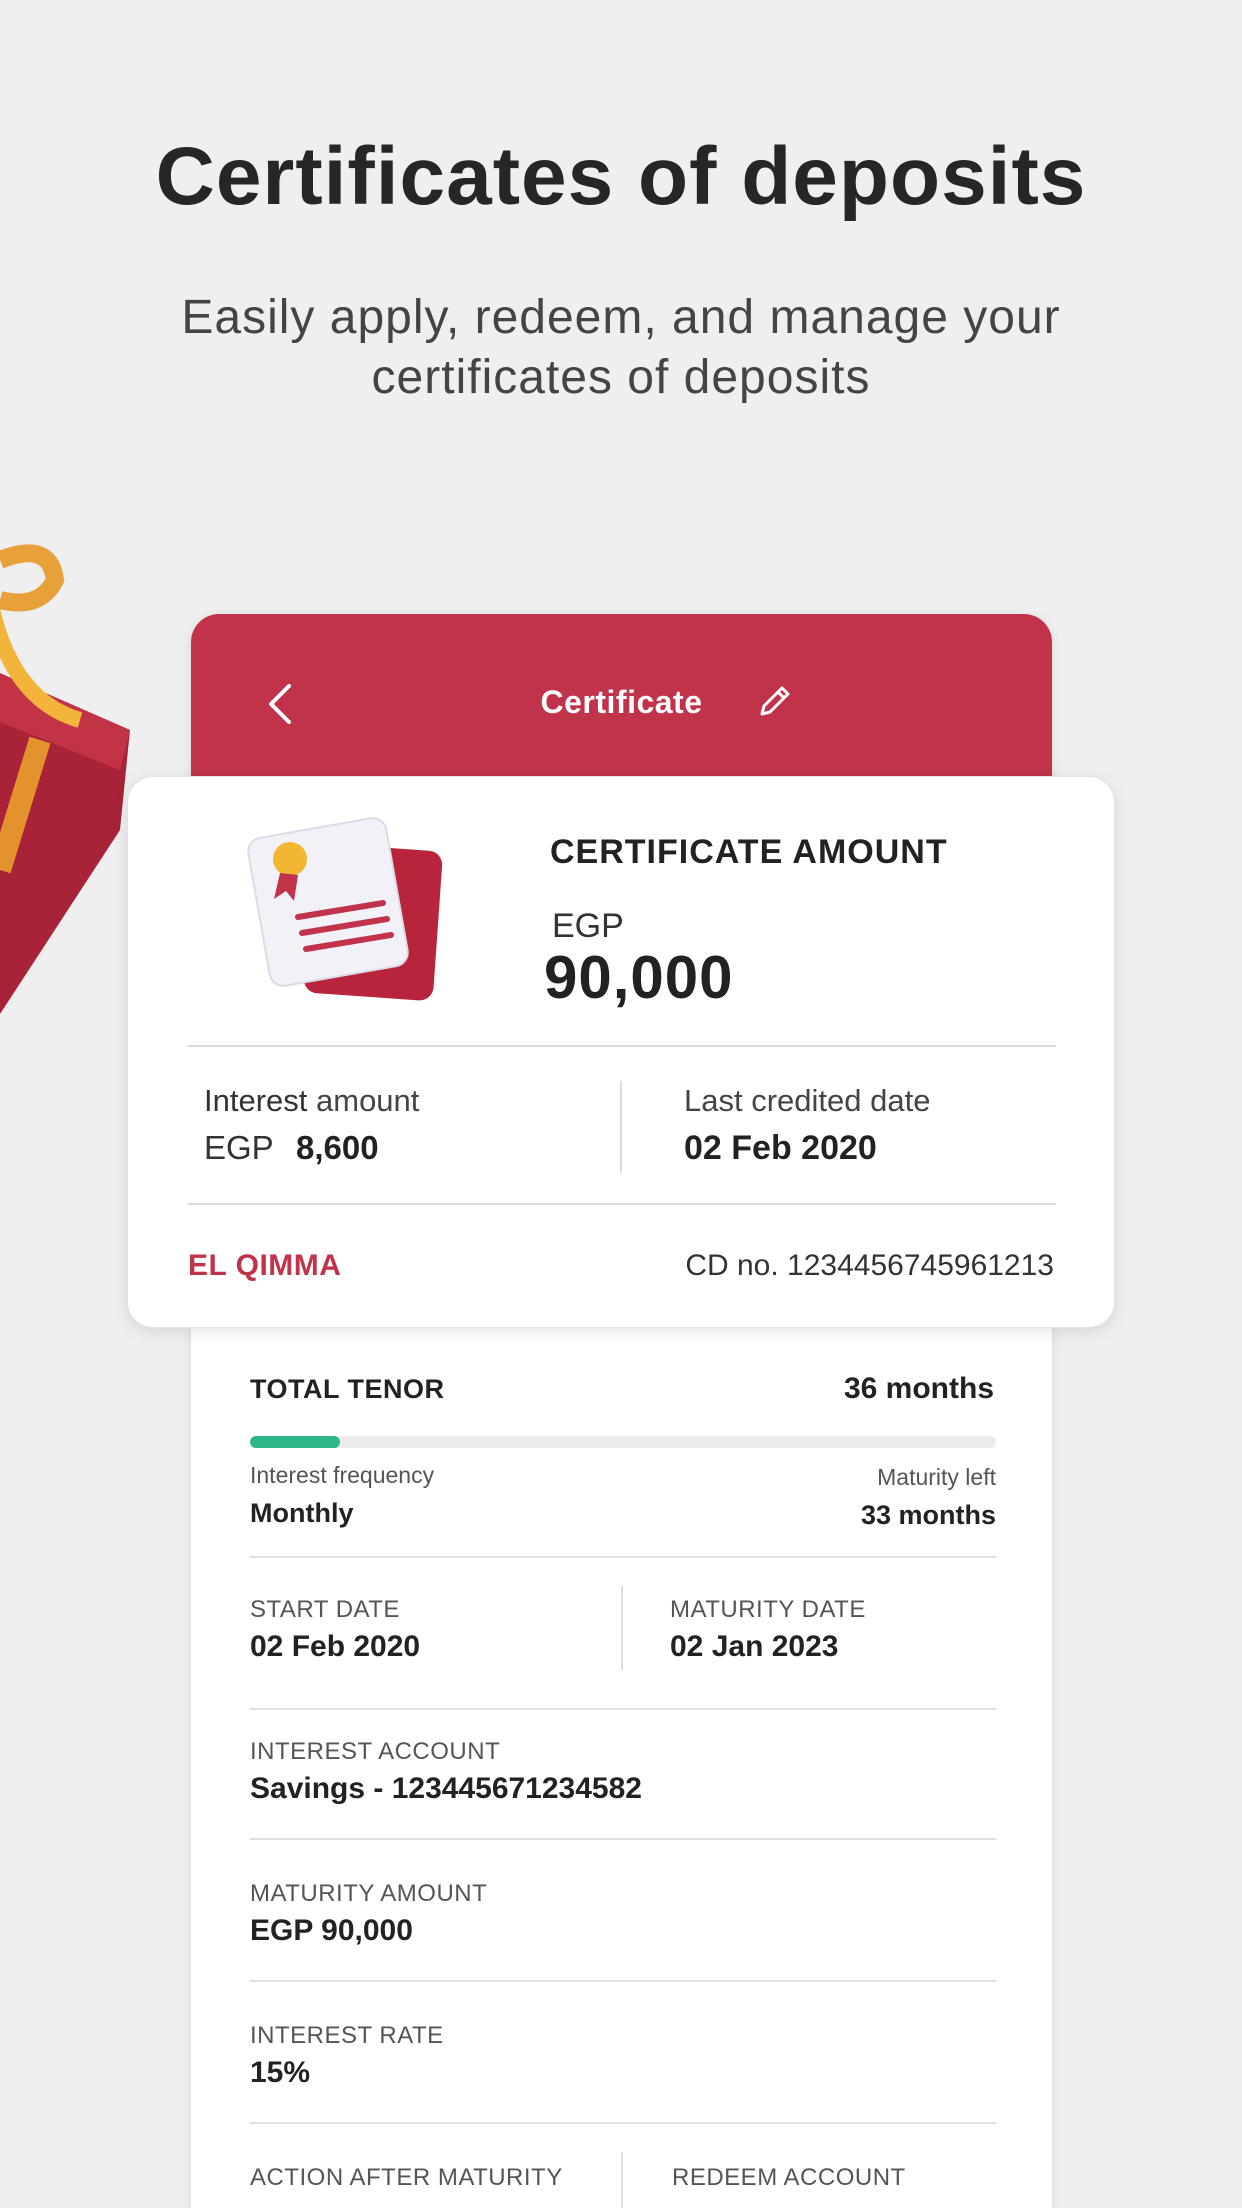 This screenshot has width=1242, height=2208. Describe the element at coordinates (928, 1515) in the screenshot. I see `maturity-left-value: 33 months` at that location.